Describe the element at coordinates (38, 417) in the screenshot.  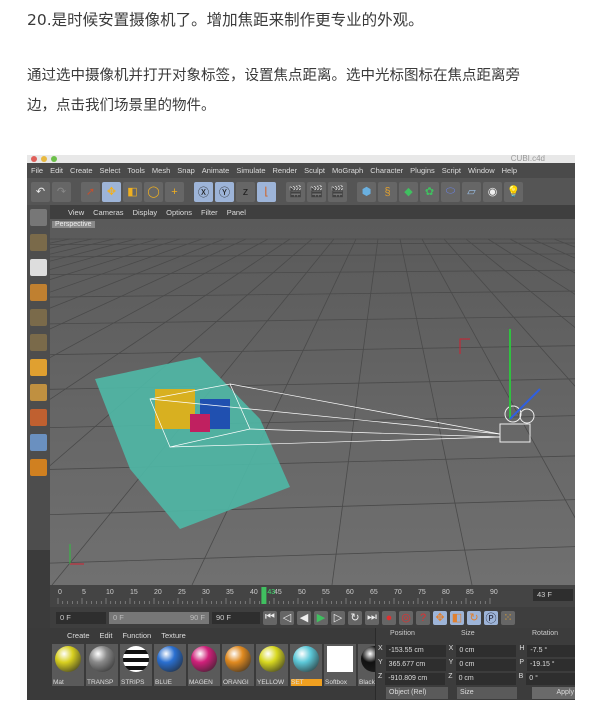
I see `snap-icon` at that location.